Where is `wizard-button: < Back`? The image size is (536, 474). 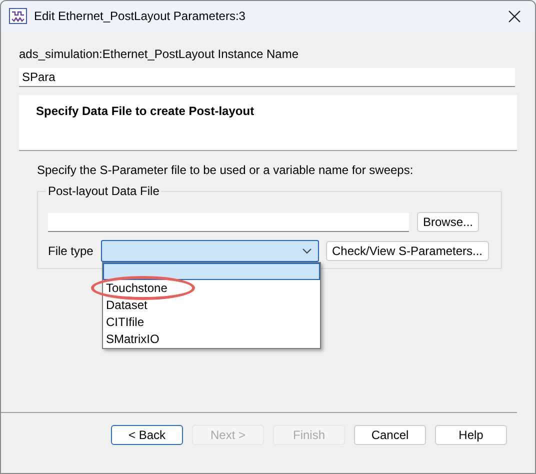 wizard-button: < Back is located at coordinates (147, 435).